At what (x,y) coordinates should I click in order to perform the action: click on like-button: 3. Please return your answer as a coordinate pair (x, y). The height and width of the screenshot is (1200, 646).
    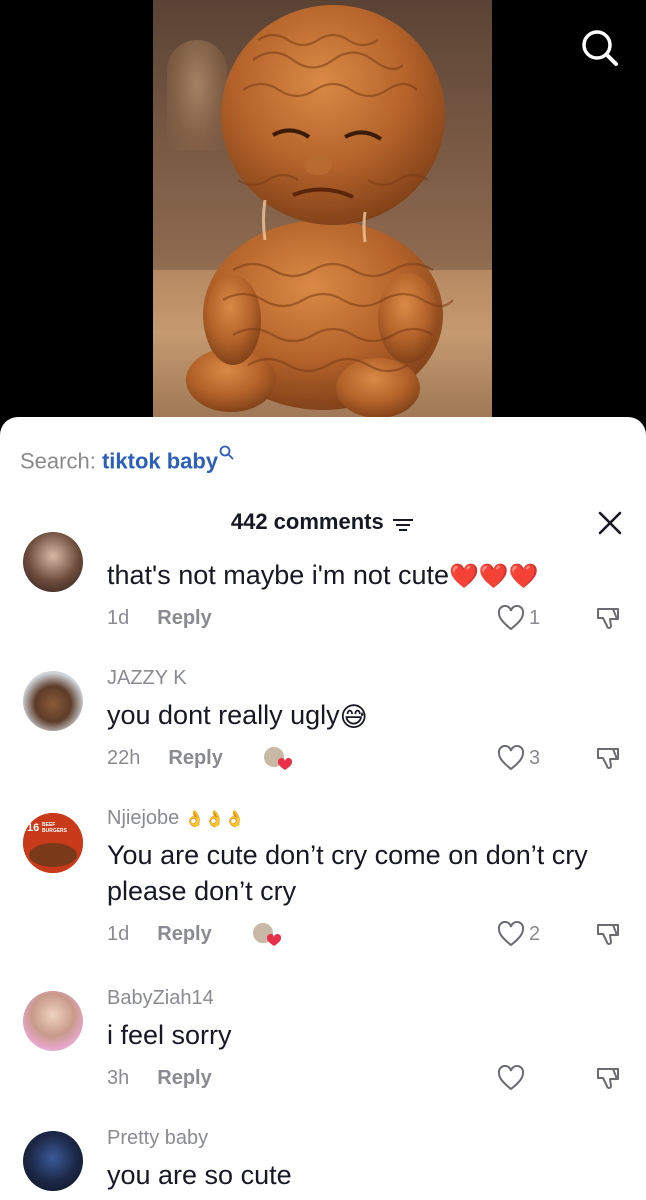
    Looking at the image, I should click on (518, 758).